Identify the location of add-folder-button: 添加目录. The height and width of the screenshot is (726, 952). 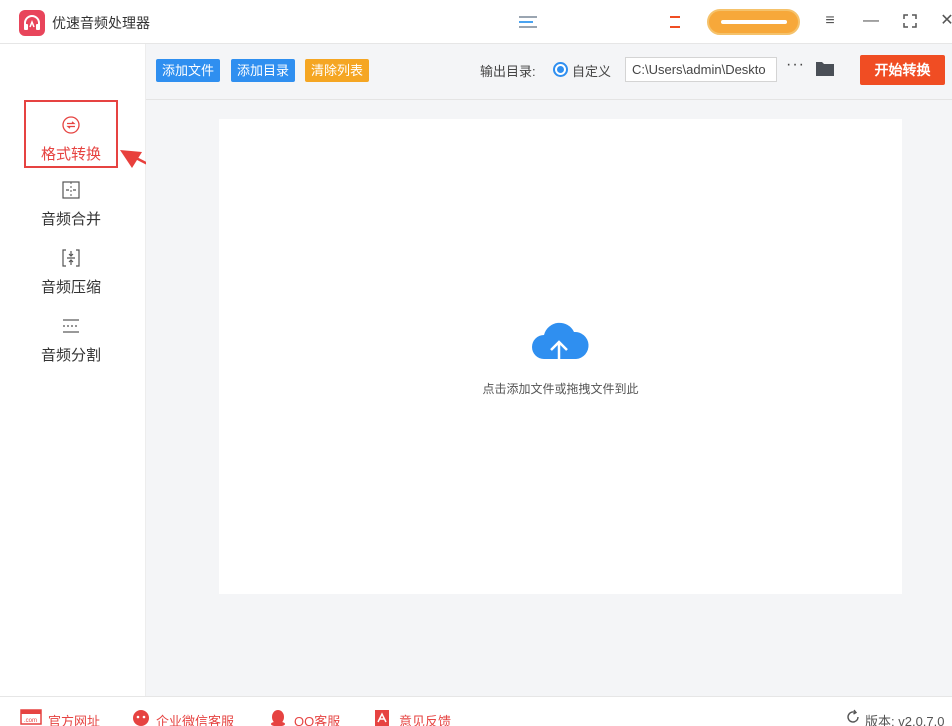
(263, 70).